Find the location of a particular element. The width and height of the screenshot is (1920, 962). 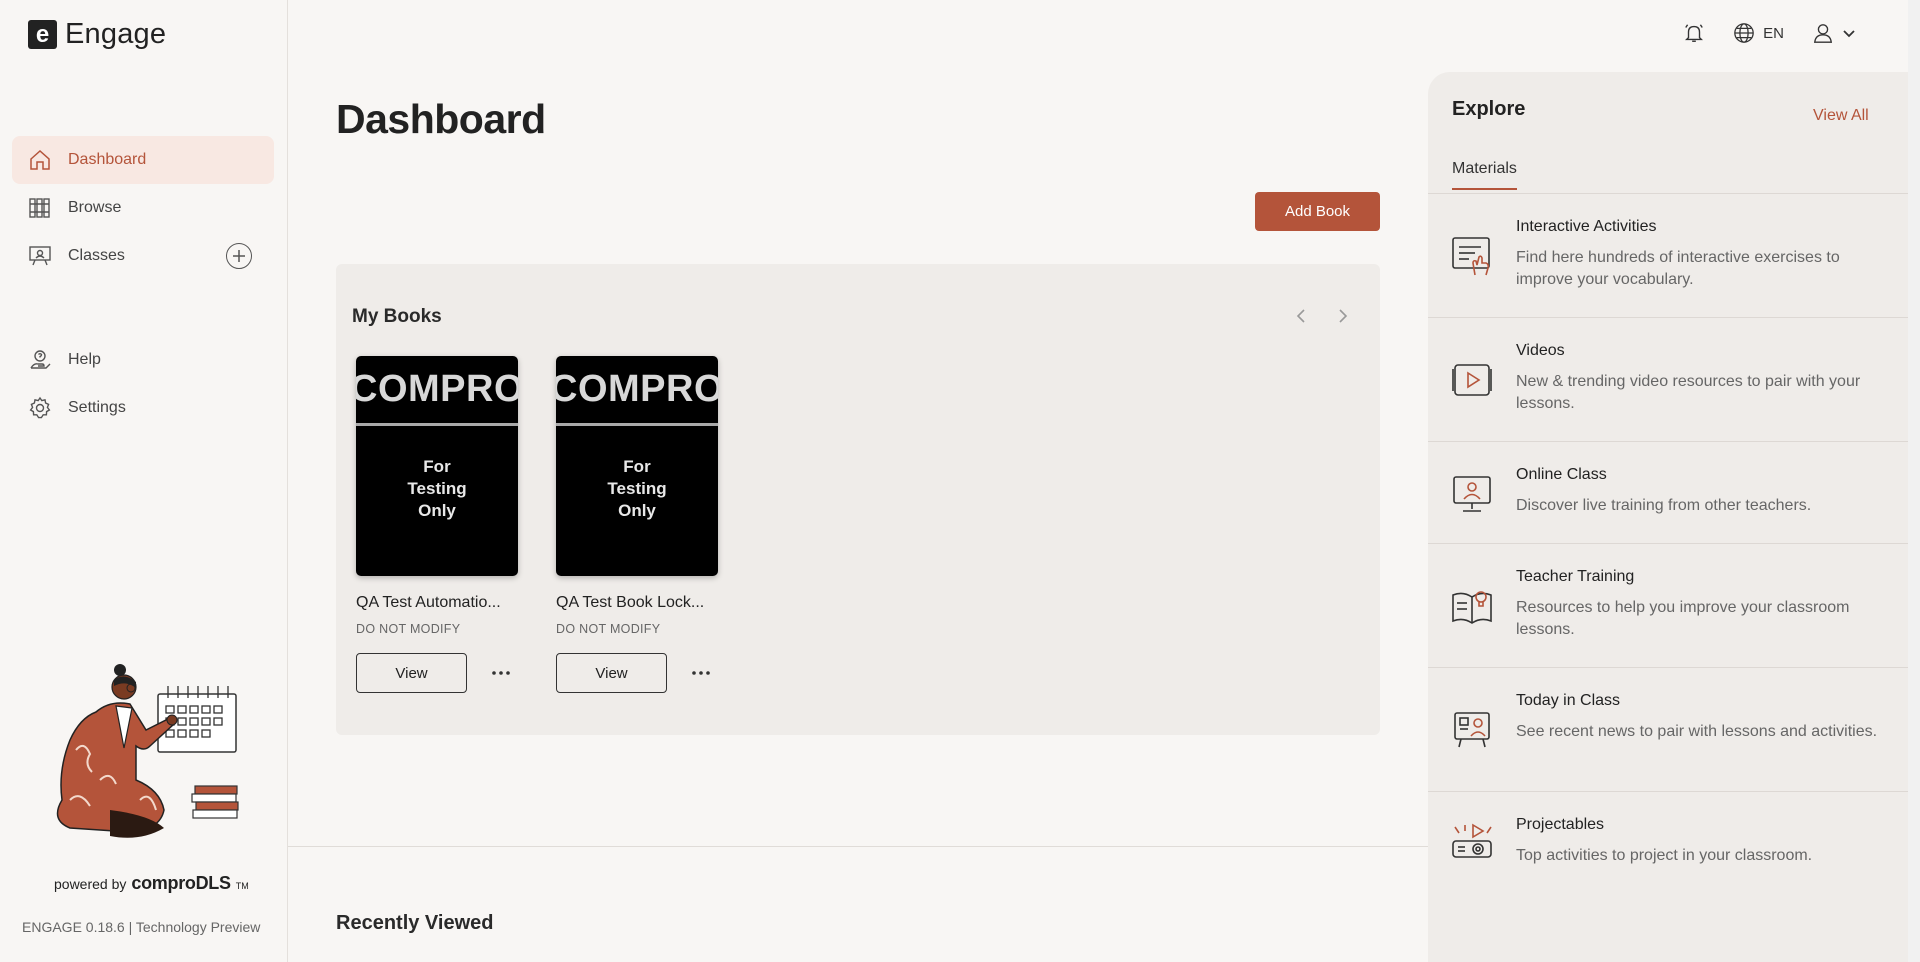

bell-icon is located at coordinates (1694, 33).